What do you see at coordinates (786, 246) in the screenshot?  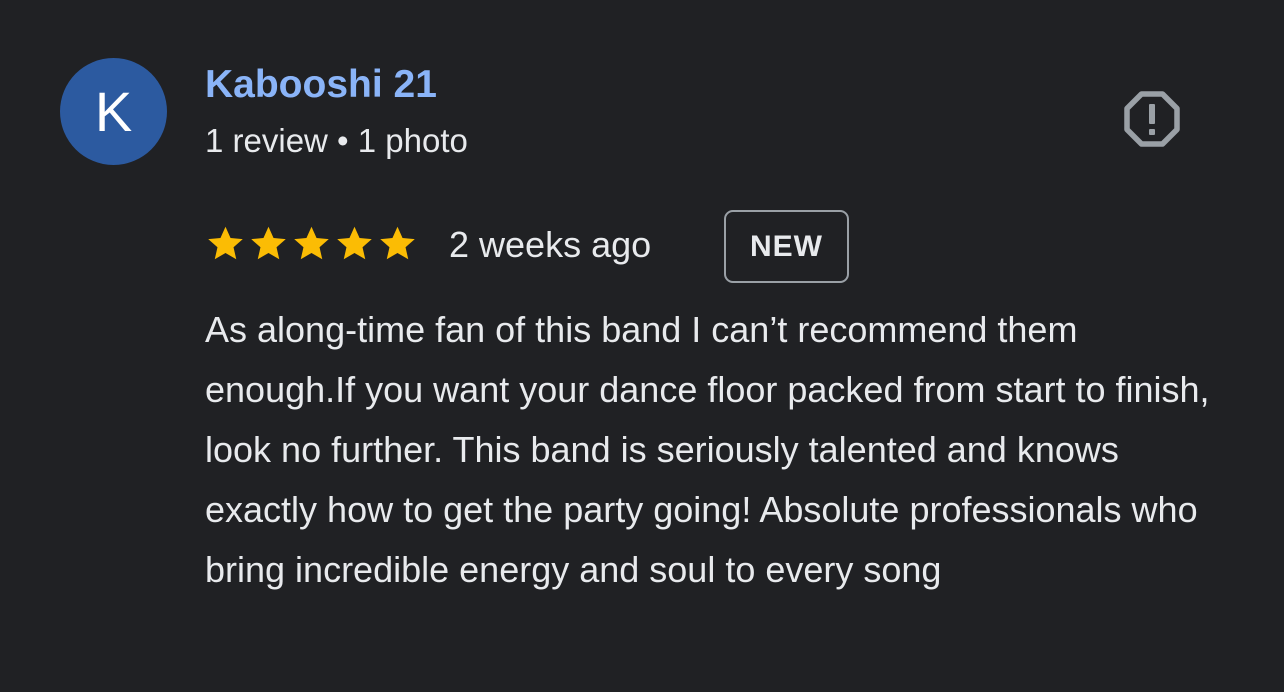 I see `new-badge: NEW` at bounding box center [786, 246].